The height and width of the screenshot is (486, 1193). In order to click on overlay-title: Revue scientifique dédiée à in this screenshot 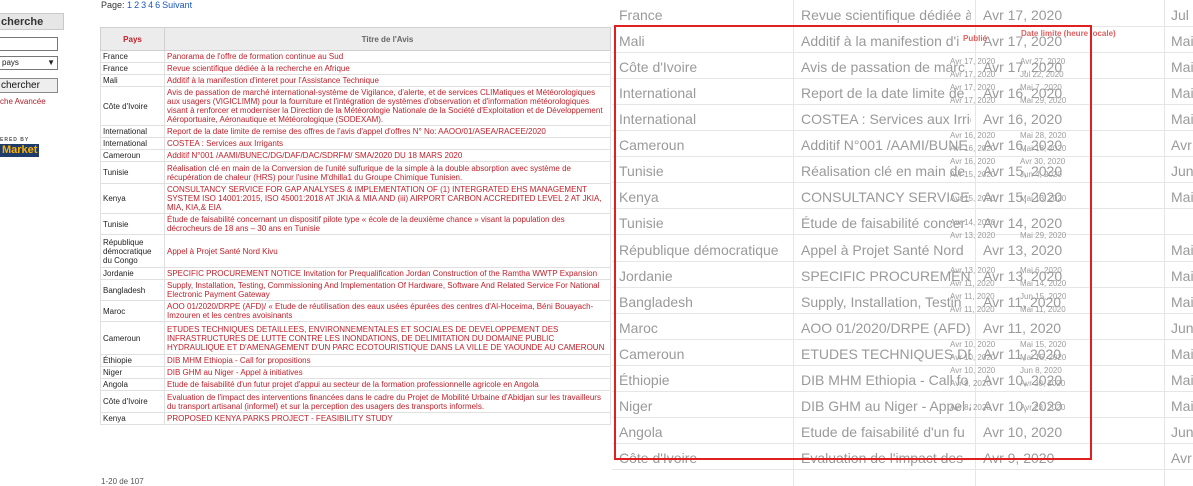, I will do `click(886, 15)`.